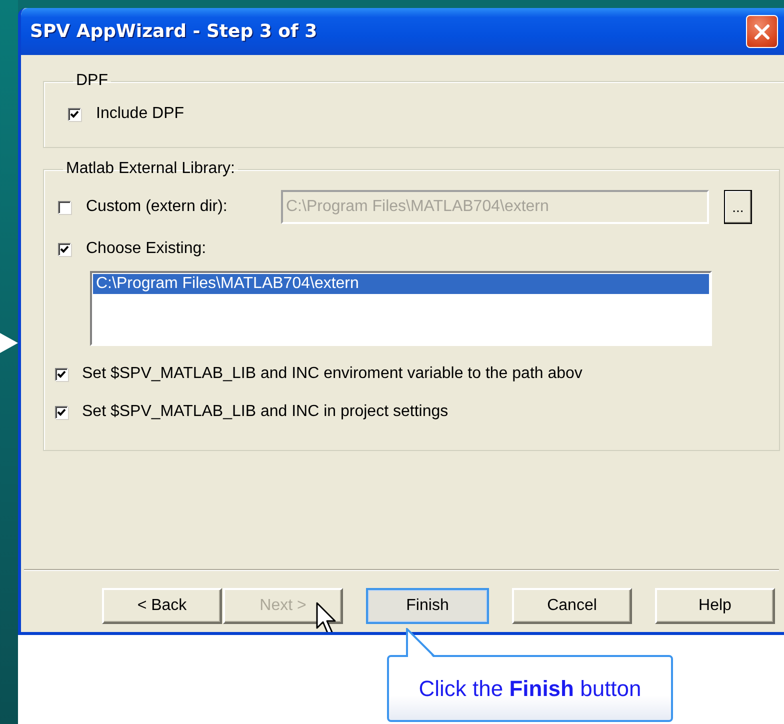 The image size is (784, 724). I want to click on list-item: C:\Program Files\MATLAB704\extern, so click(401, 284).